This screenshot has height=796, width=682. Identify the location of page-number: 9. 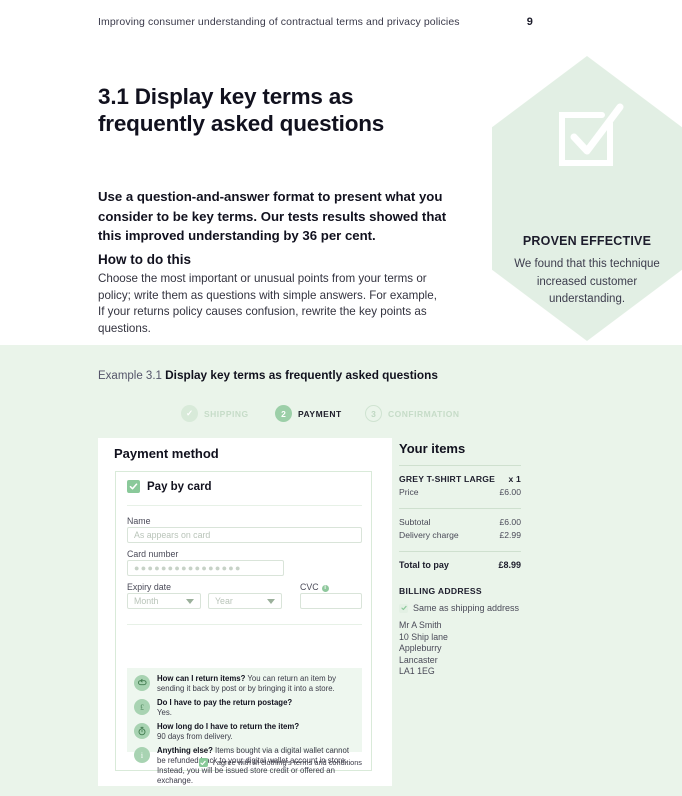
(529, 22).